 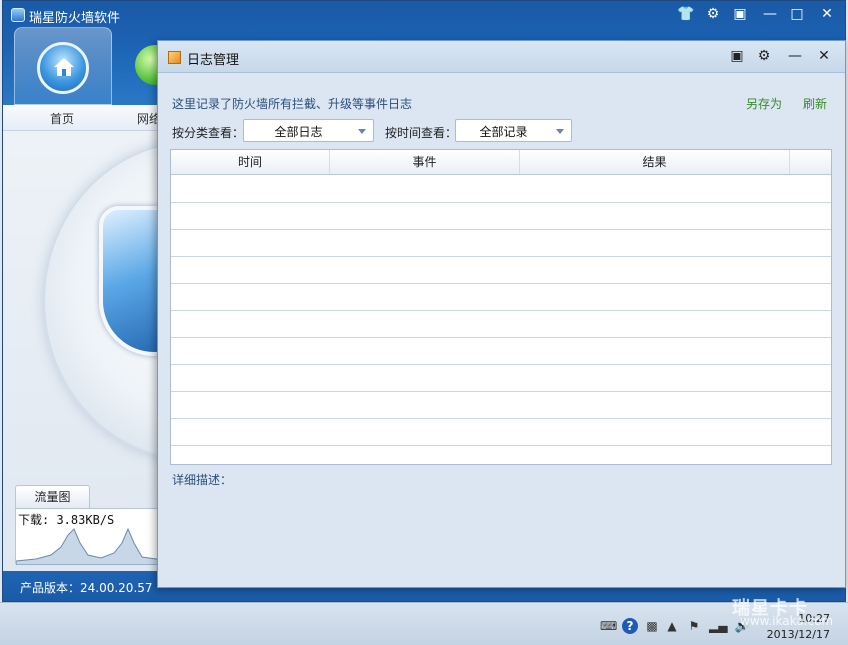 I want to click on home-icon, so click(x=63, y=68).